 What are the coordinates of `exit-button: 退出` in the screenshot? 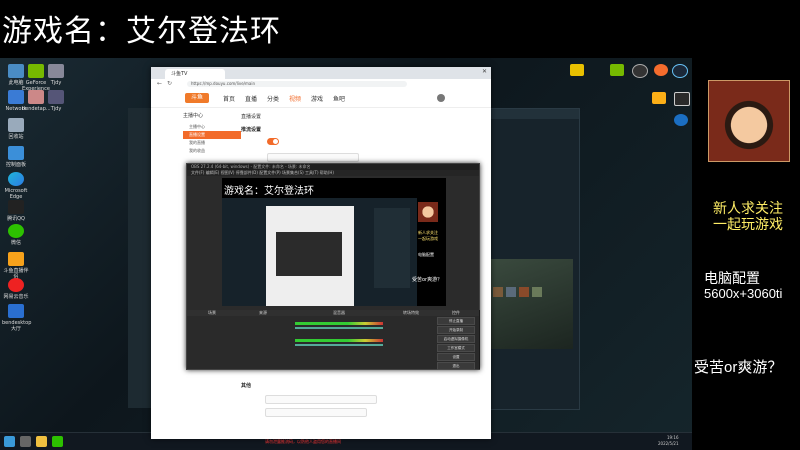 It's located at (456, 366).